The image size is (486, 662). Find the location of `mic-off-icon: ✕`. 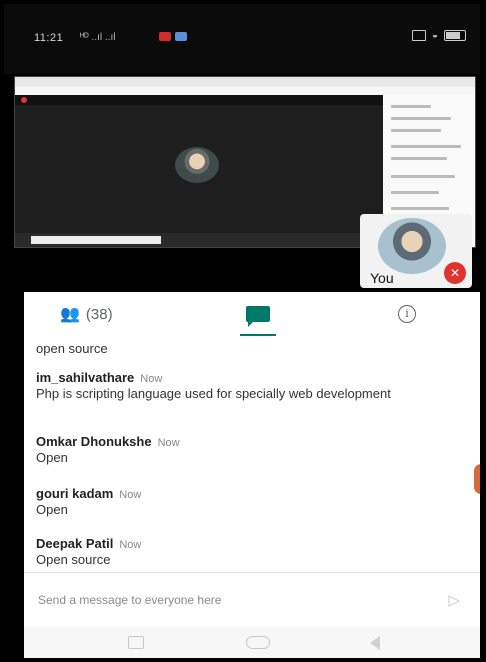

mic-off-icon: ✕ is located at coordinates (455, 273).